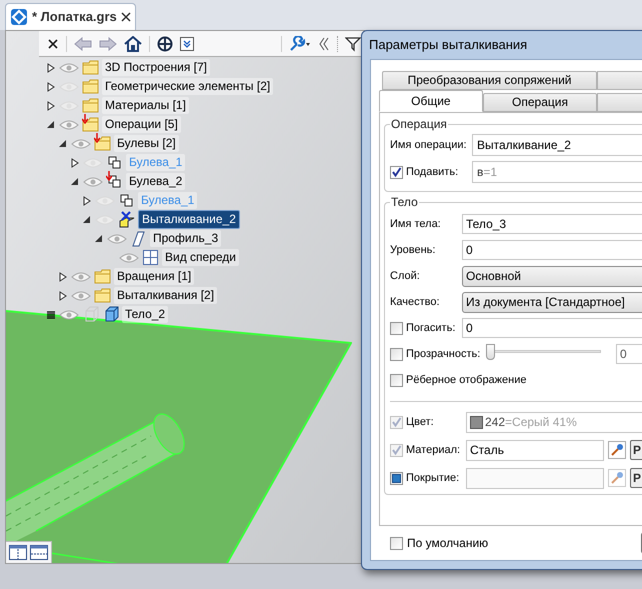  I want to click on eye-icon, so click(129, 257).